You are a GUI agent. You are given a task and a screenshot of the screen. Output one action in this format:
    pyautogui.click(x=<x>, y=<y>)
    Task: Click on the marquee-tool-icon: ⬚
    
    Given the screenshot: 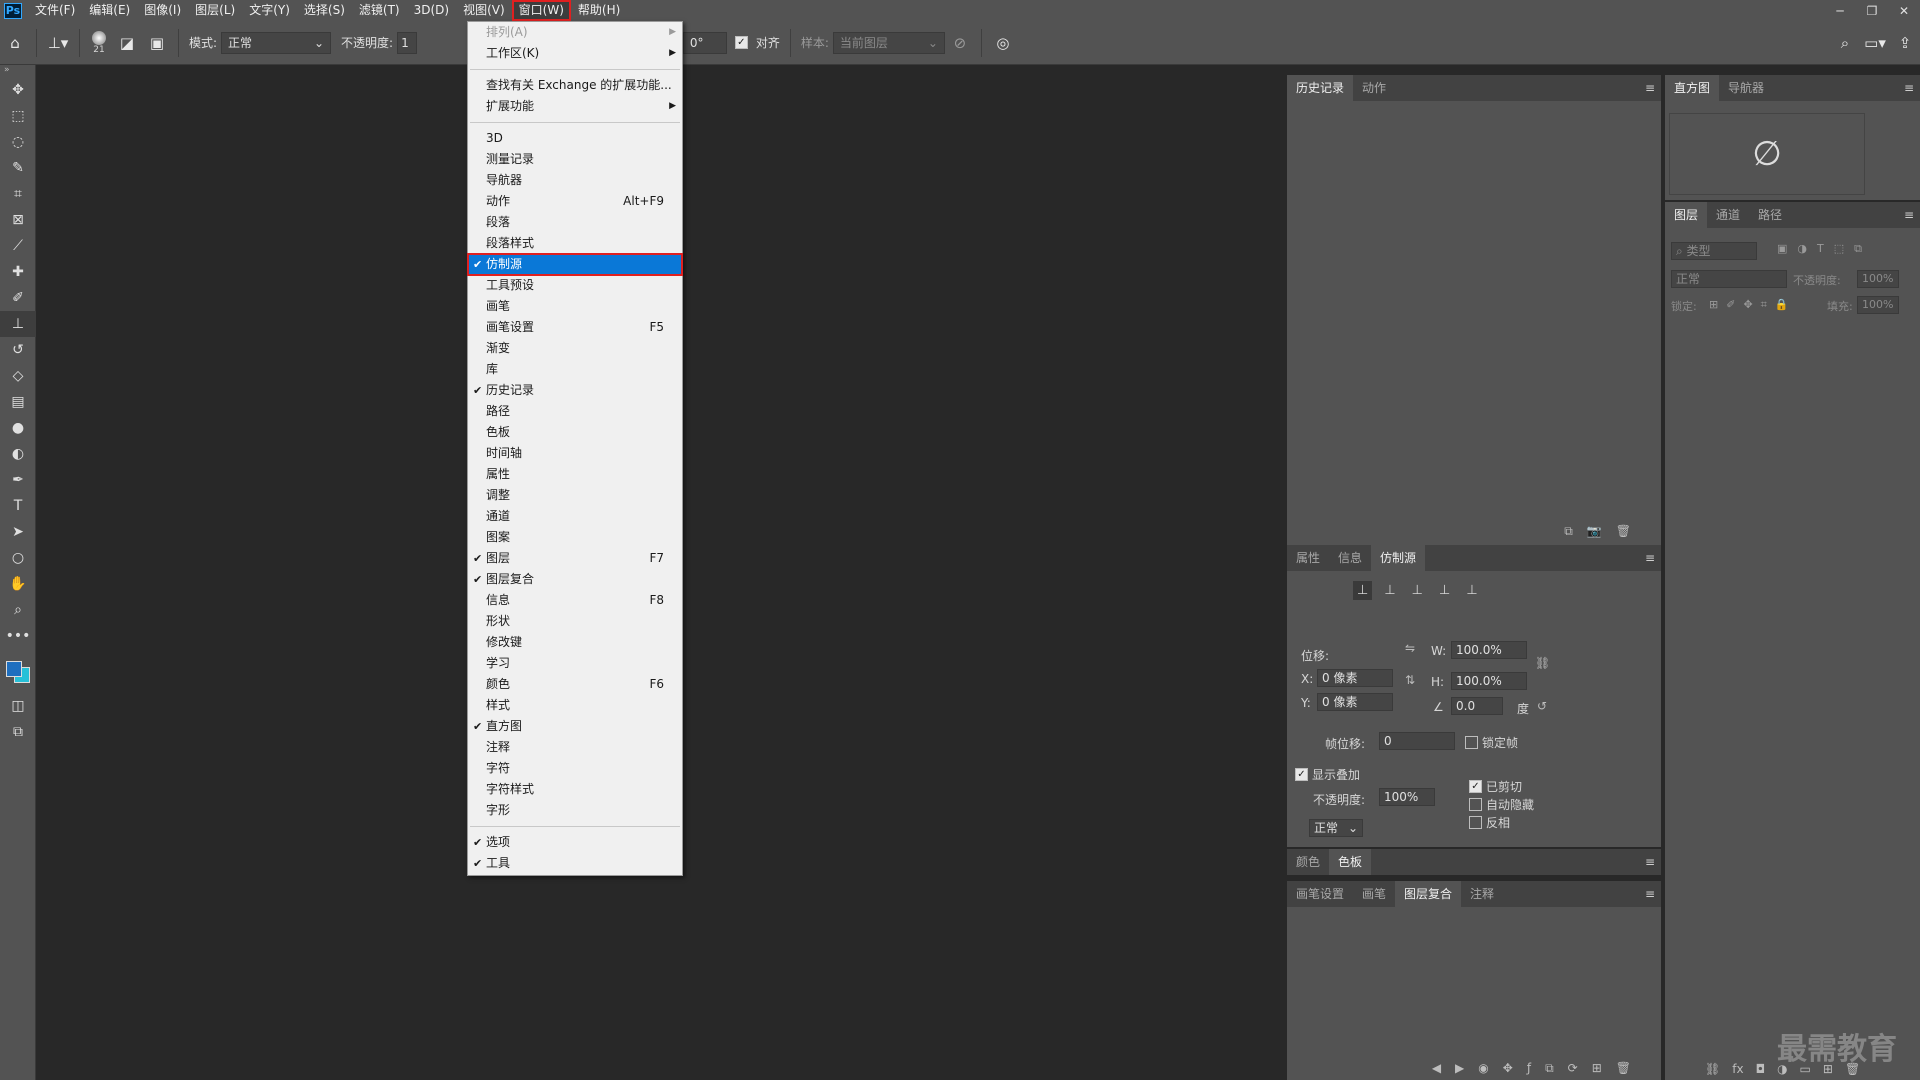 What is the action you would take?
    pyautogui.click(x=18, y=116)
    